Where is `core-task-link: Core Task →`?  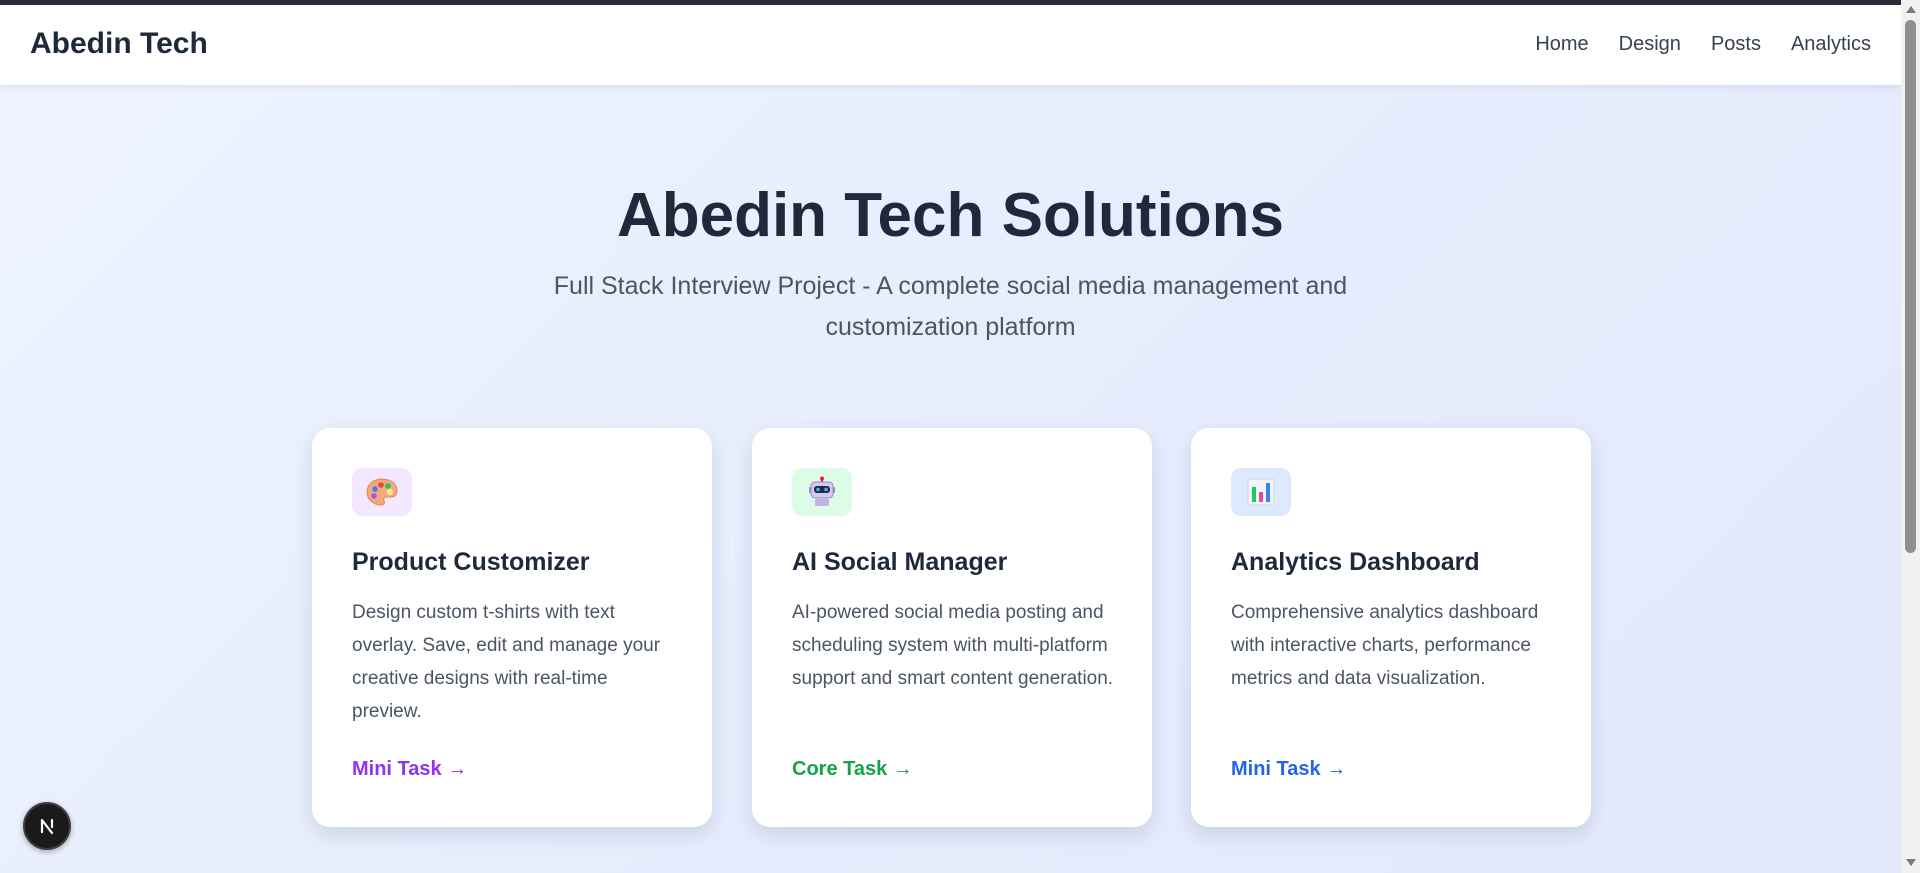
core-task-link: Core Task → is located at coordinates (852, 769).